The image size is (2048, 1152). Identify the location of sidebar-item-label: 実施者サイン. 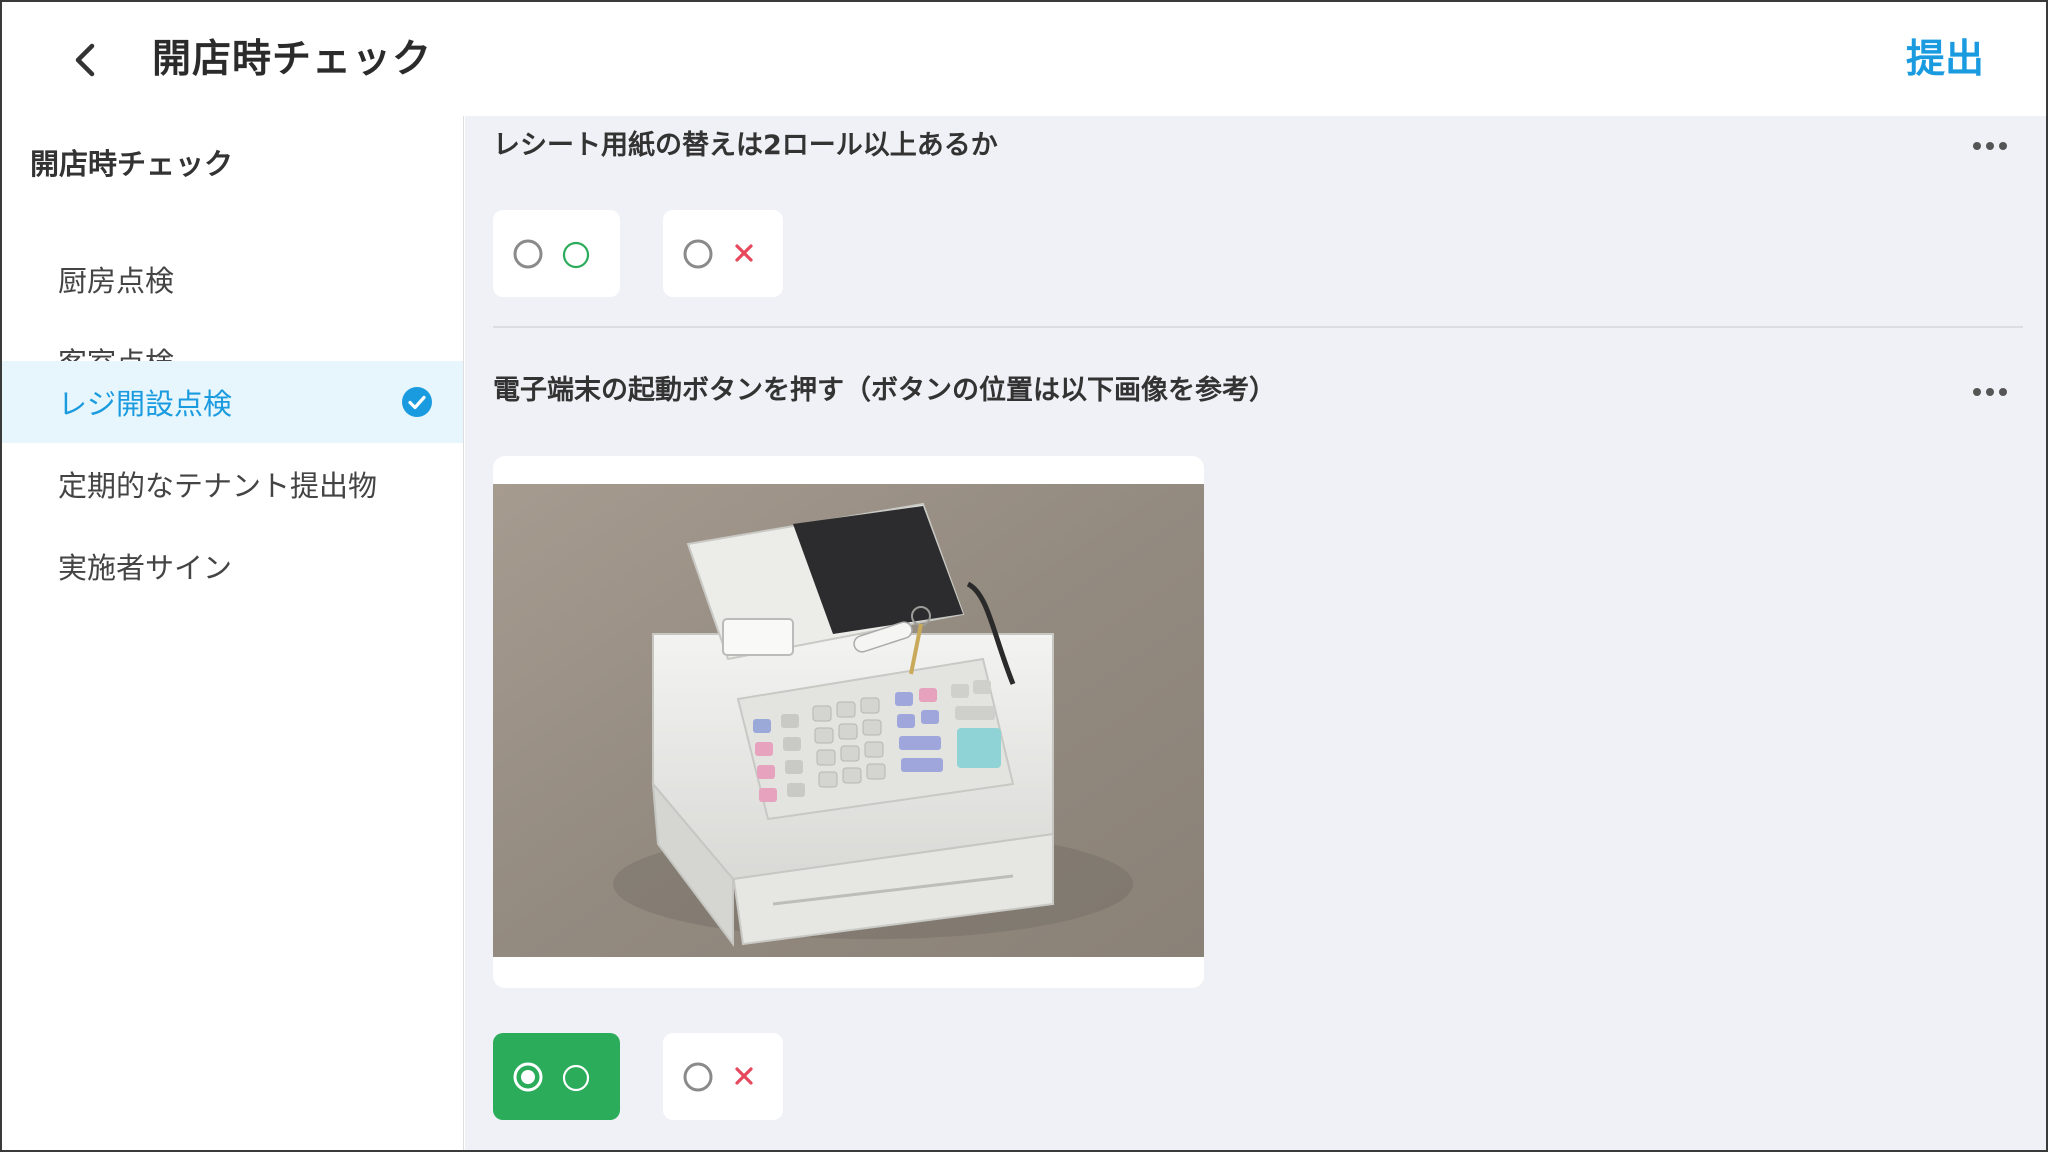
(145, 568).